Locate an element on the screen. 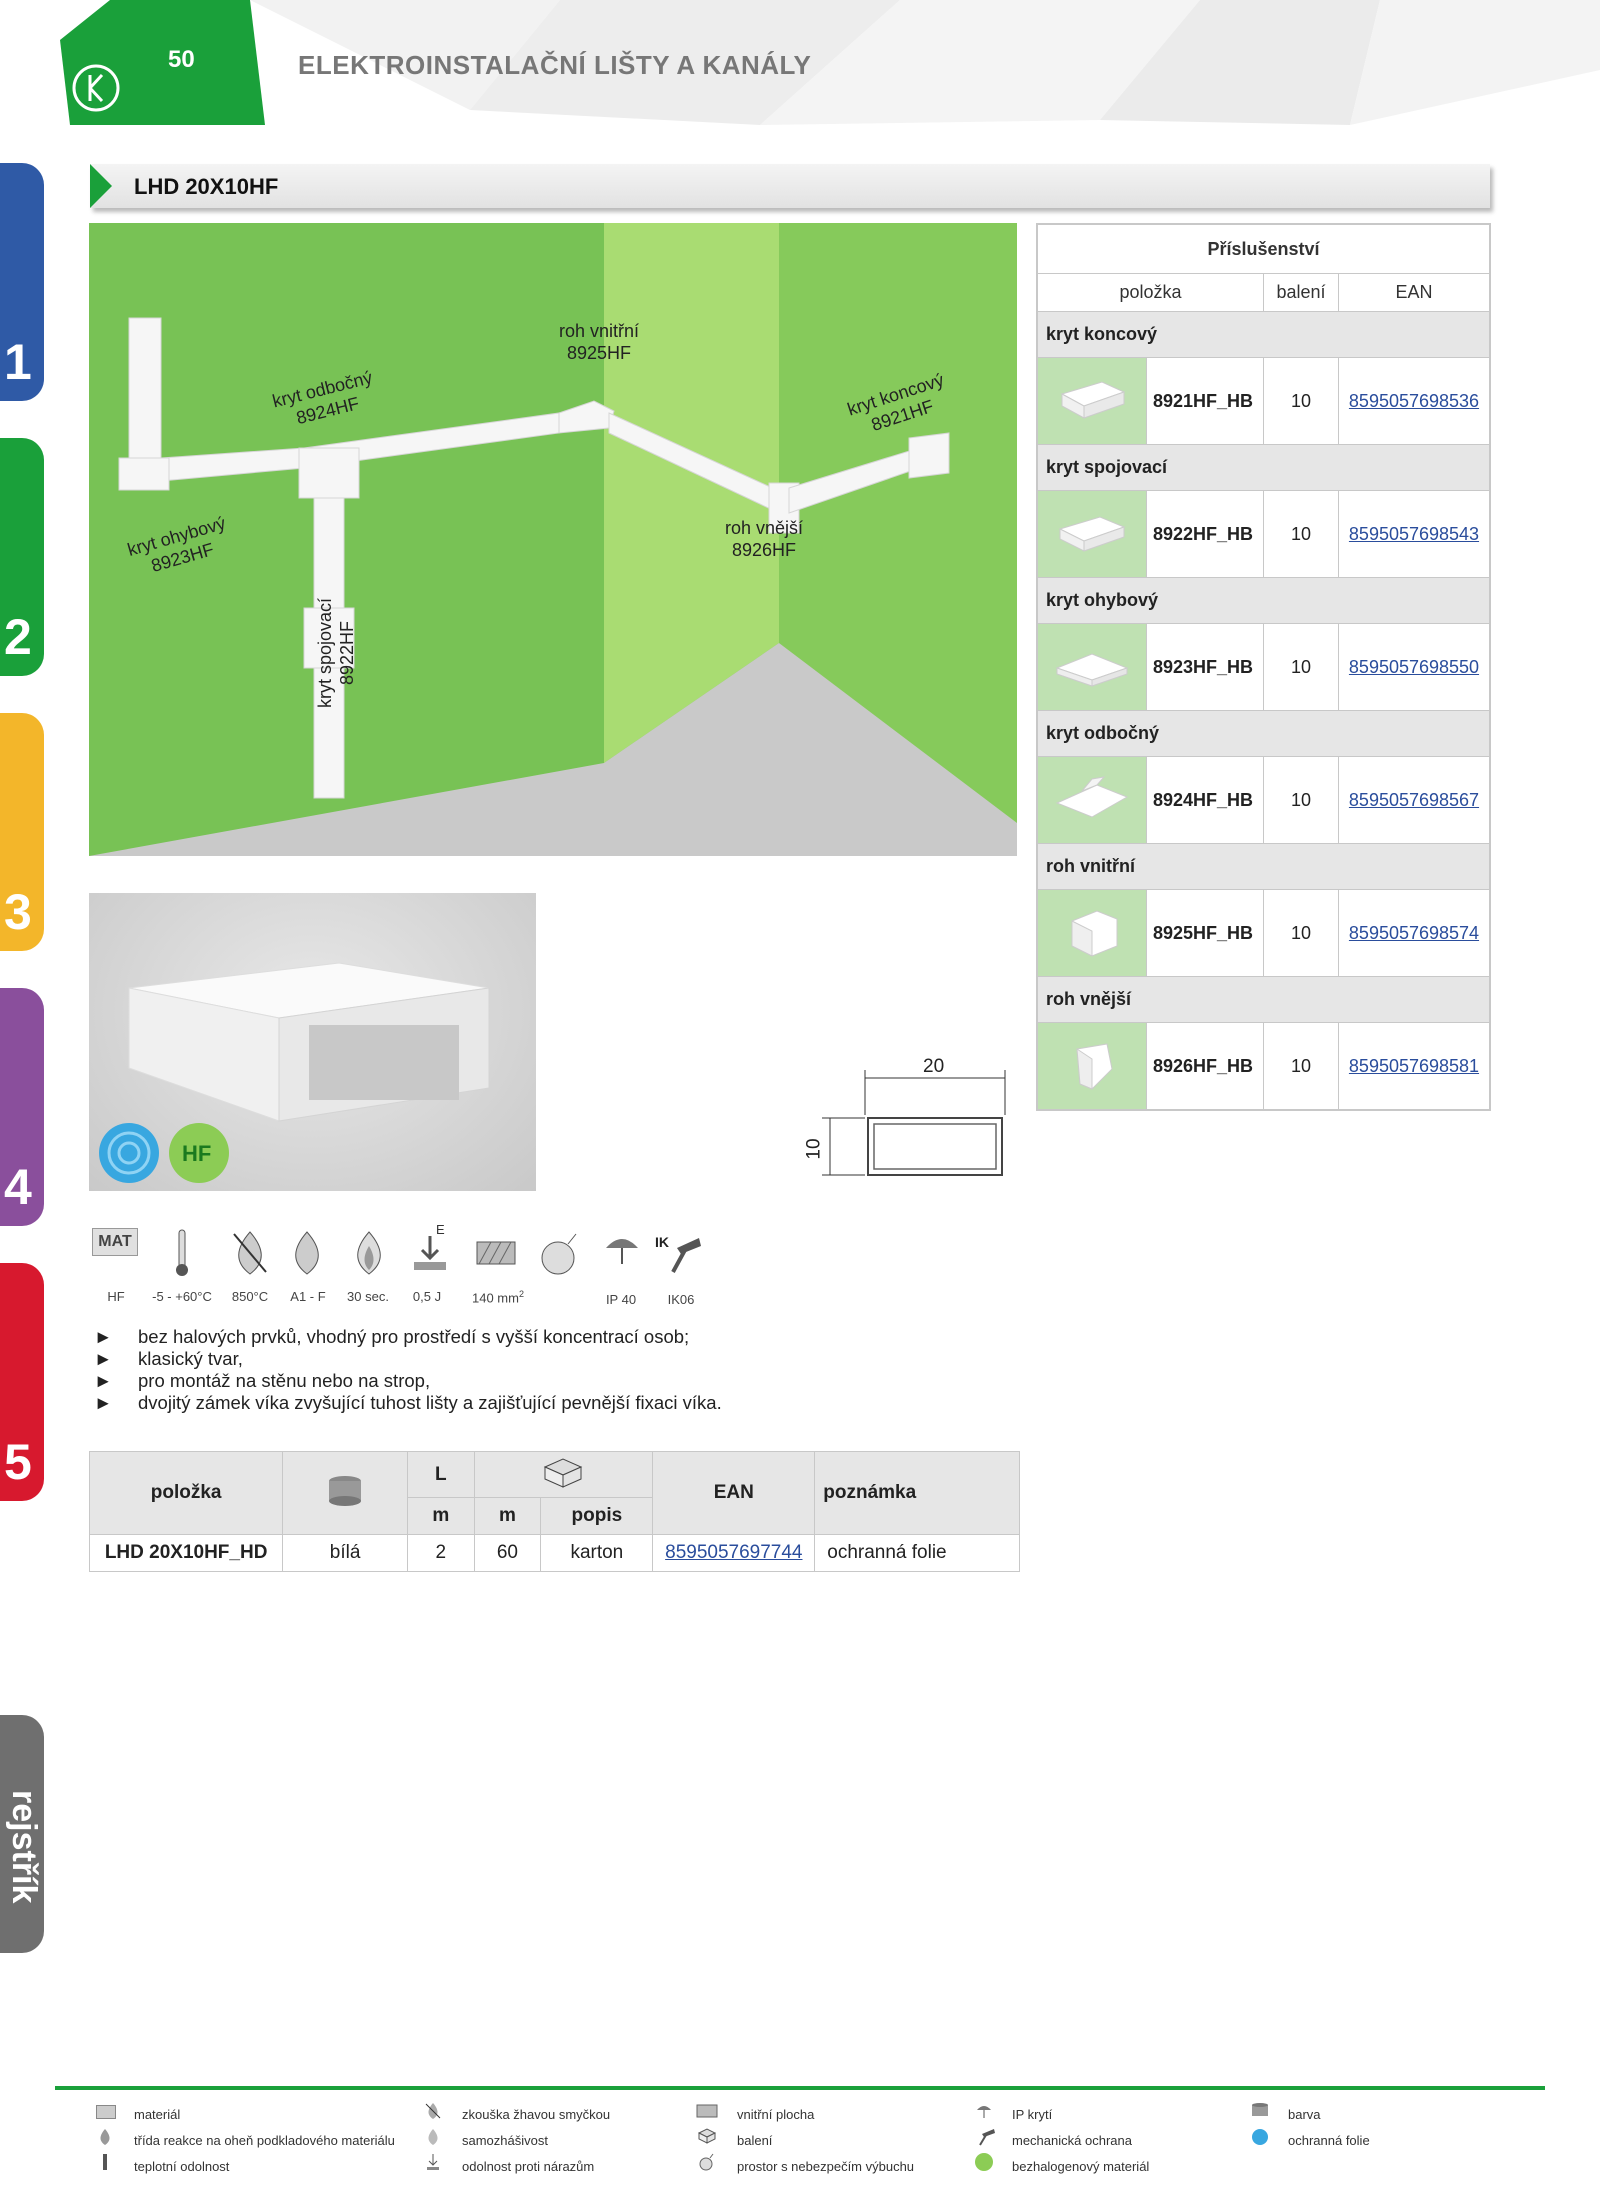  scene-label-kryt-spojovaci: kryt spojovací 8922HF is located at coordinates (336, 652).